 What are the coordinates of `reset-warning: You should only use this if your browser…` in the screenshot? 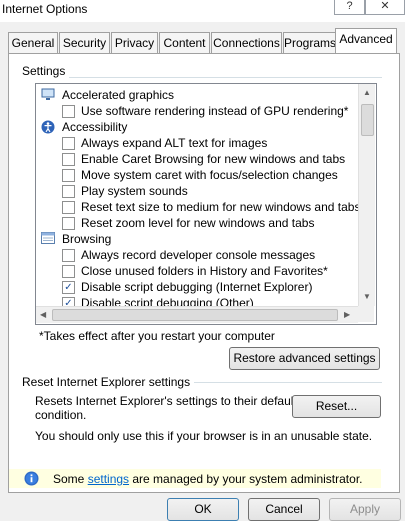 It's located at (204, 436).